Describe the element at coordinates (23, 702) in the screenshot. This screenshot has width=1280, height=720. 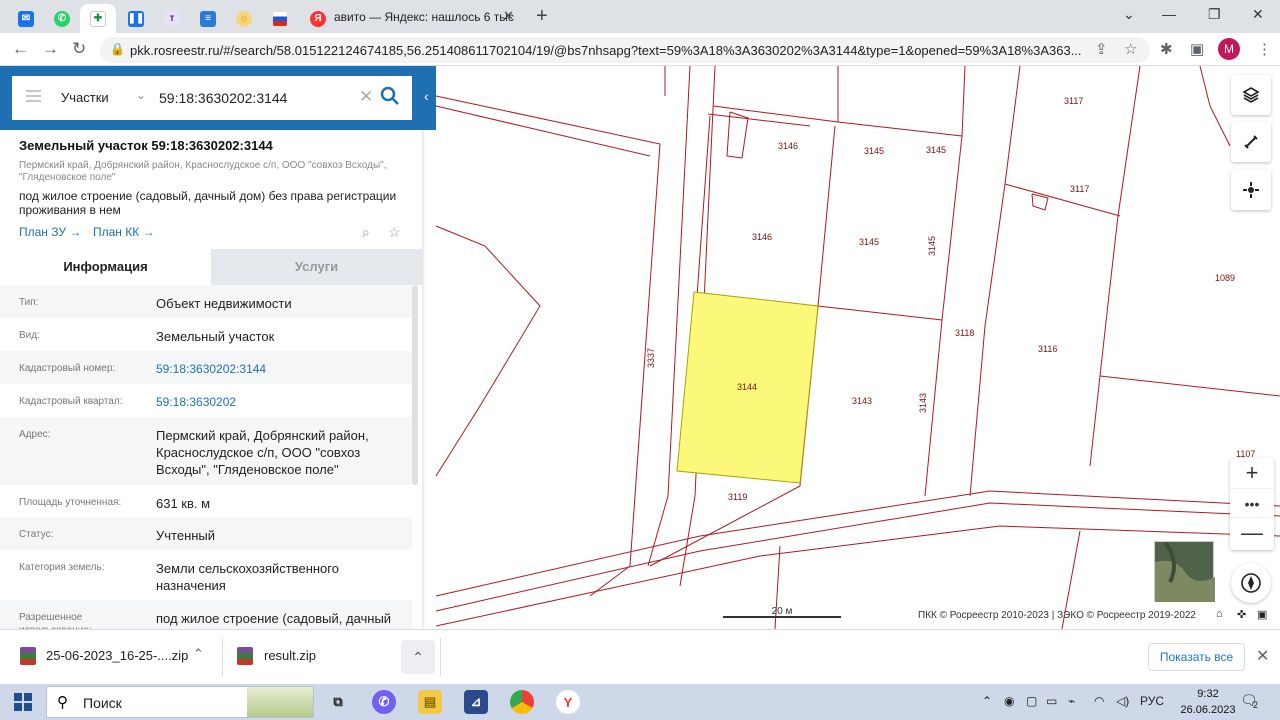
I see `windows-start-icon` at that location.